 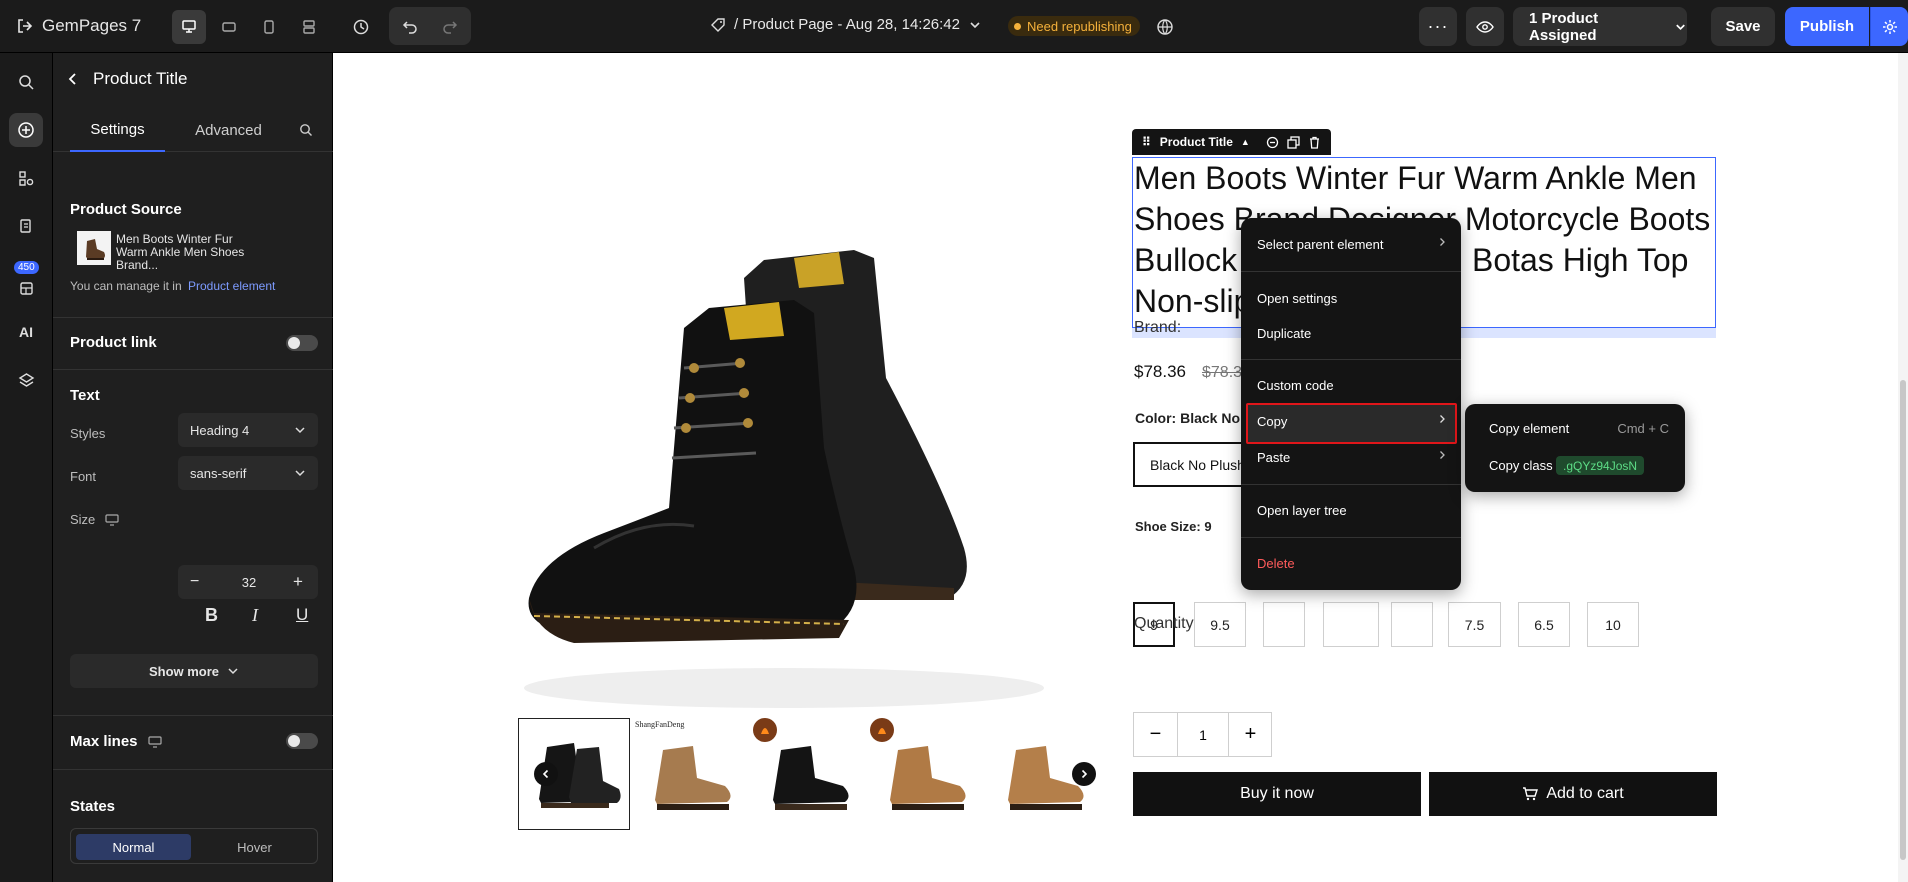 I want to click on menu-select-parent: Select parent element, so click(x=1352, y=244).